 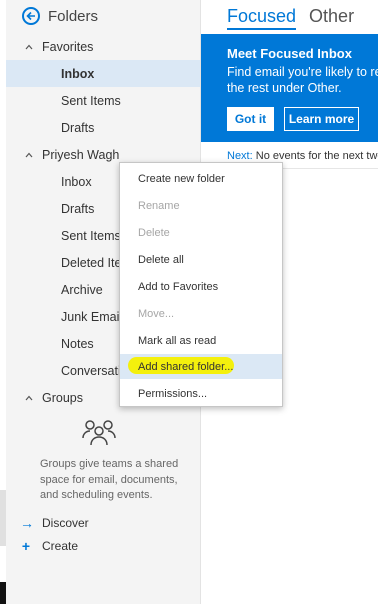 What do you see at coordinates (26, 546) in the screenshot?
I see `plus-icon: +` at bounding box center [26, 546].